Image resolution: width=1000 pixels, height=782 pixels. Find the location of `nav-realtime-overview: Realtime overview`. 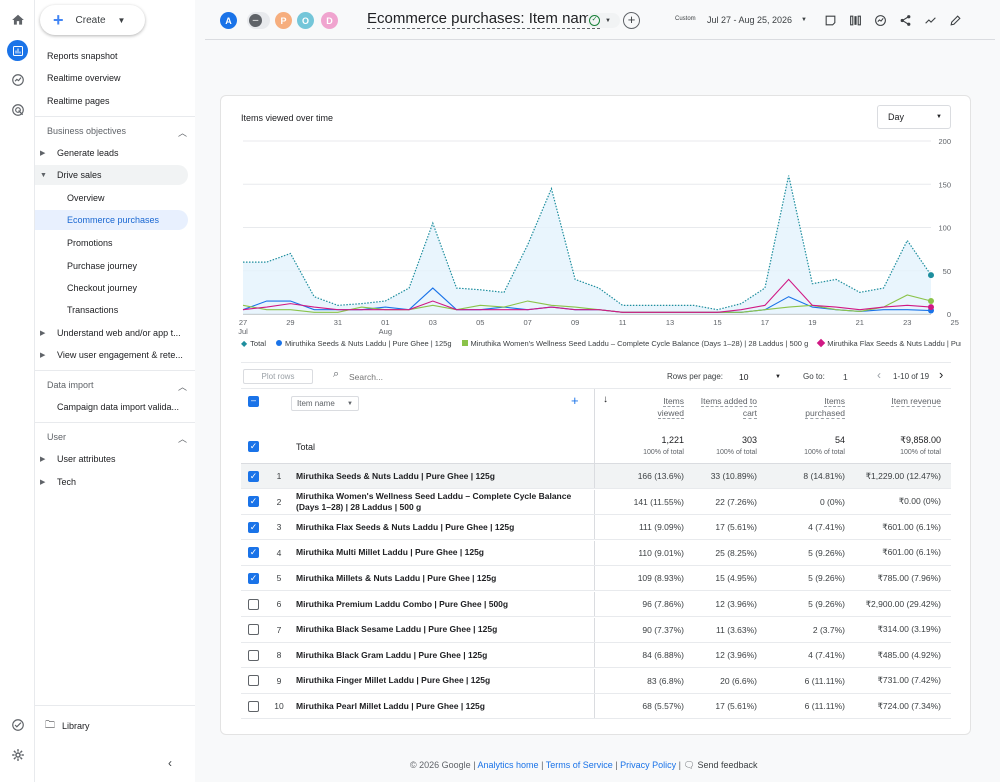

nav-realtime-overview: Realtime overview is located at coordinates (111, 78).